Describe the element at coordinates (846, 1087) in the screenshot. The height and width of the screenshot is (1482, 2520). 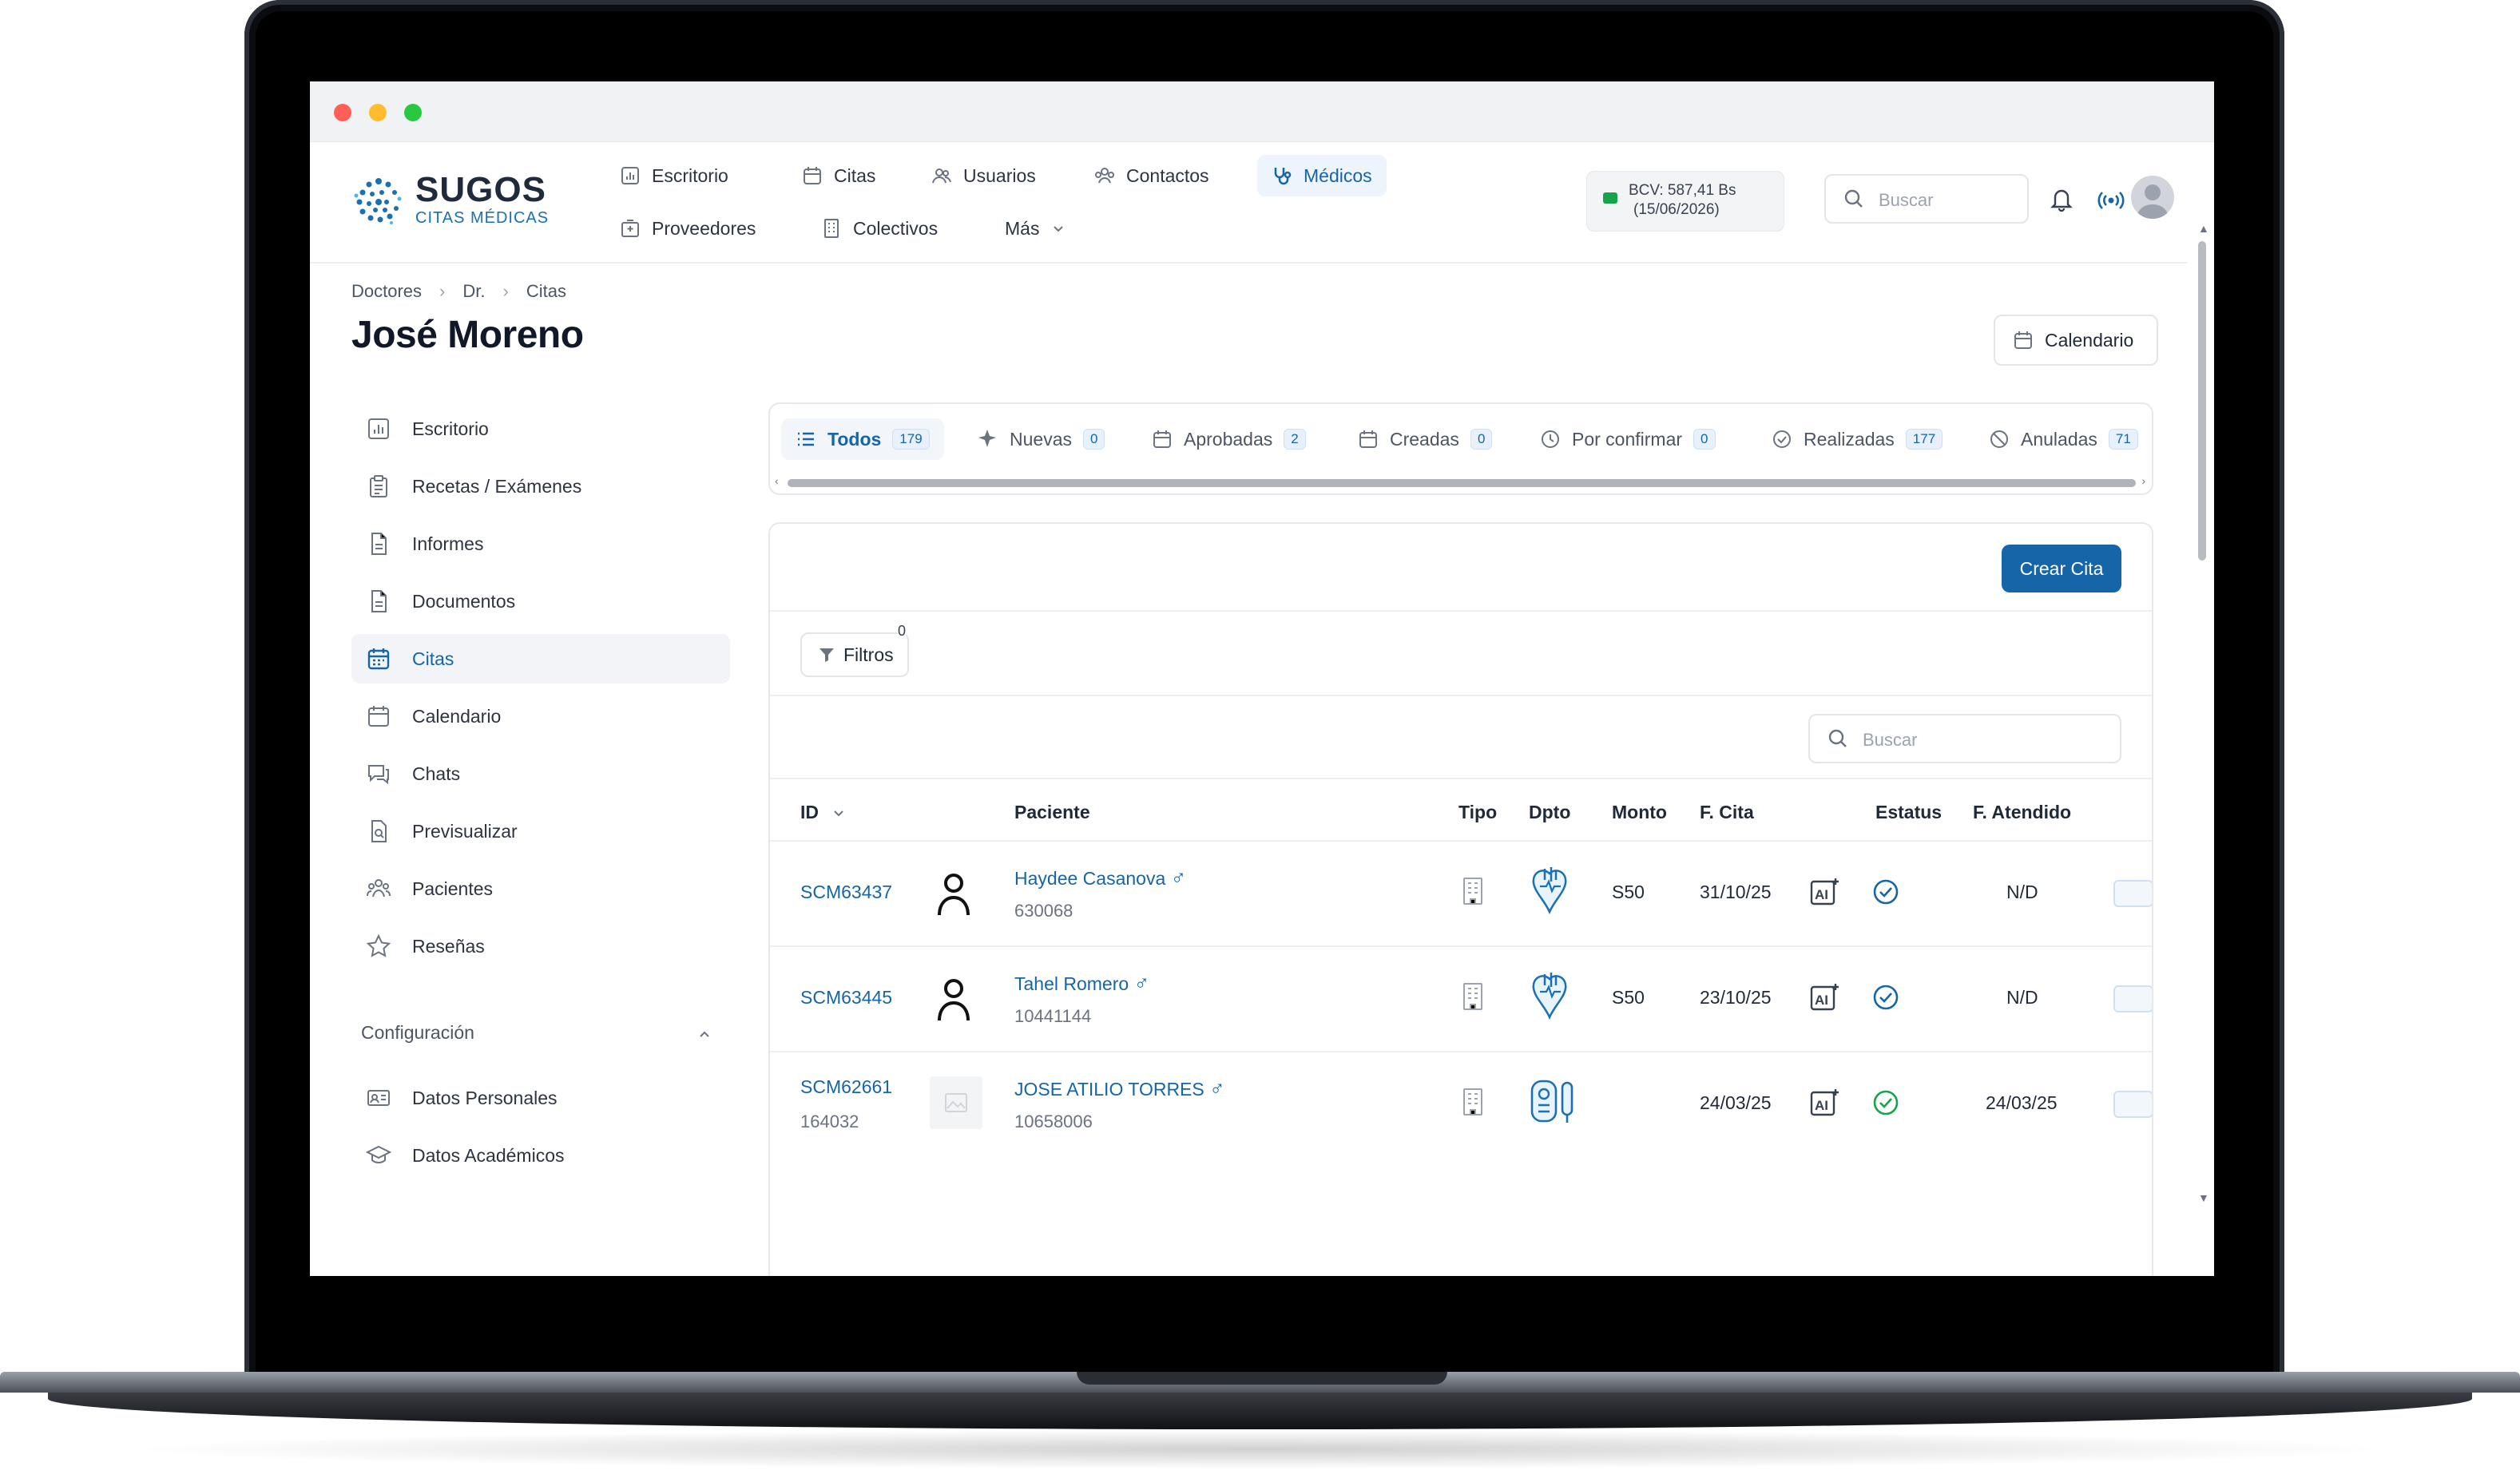
I see `appointment-id: SCM62661` at that location.